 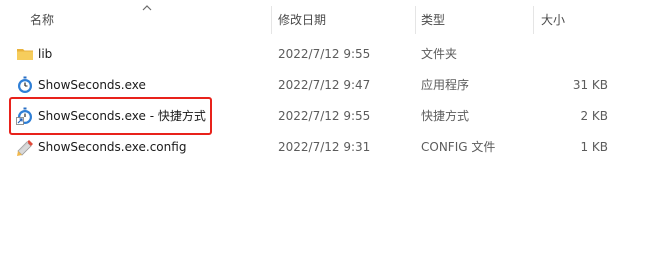 I want to click on column-size-header: 大小, so click(x=553, y=18).